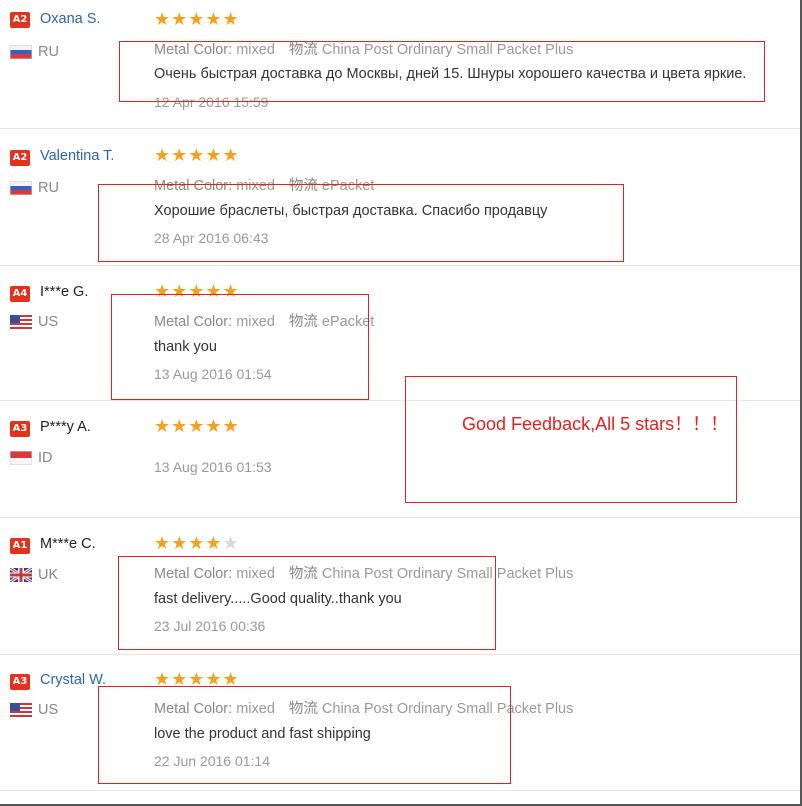 This screenshot has height=806, width=802. Describe the element at coordinates (20, 294) in the screenshot. I see `buyer-level-badge: A4` at that location.